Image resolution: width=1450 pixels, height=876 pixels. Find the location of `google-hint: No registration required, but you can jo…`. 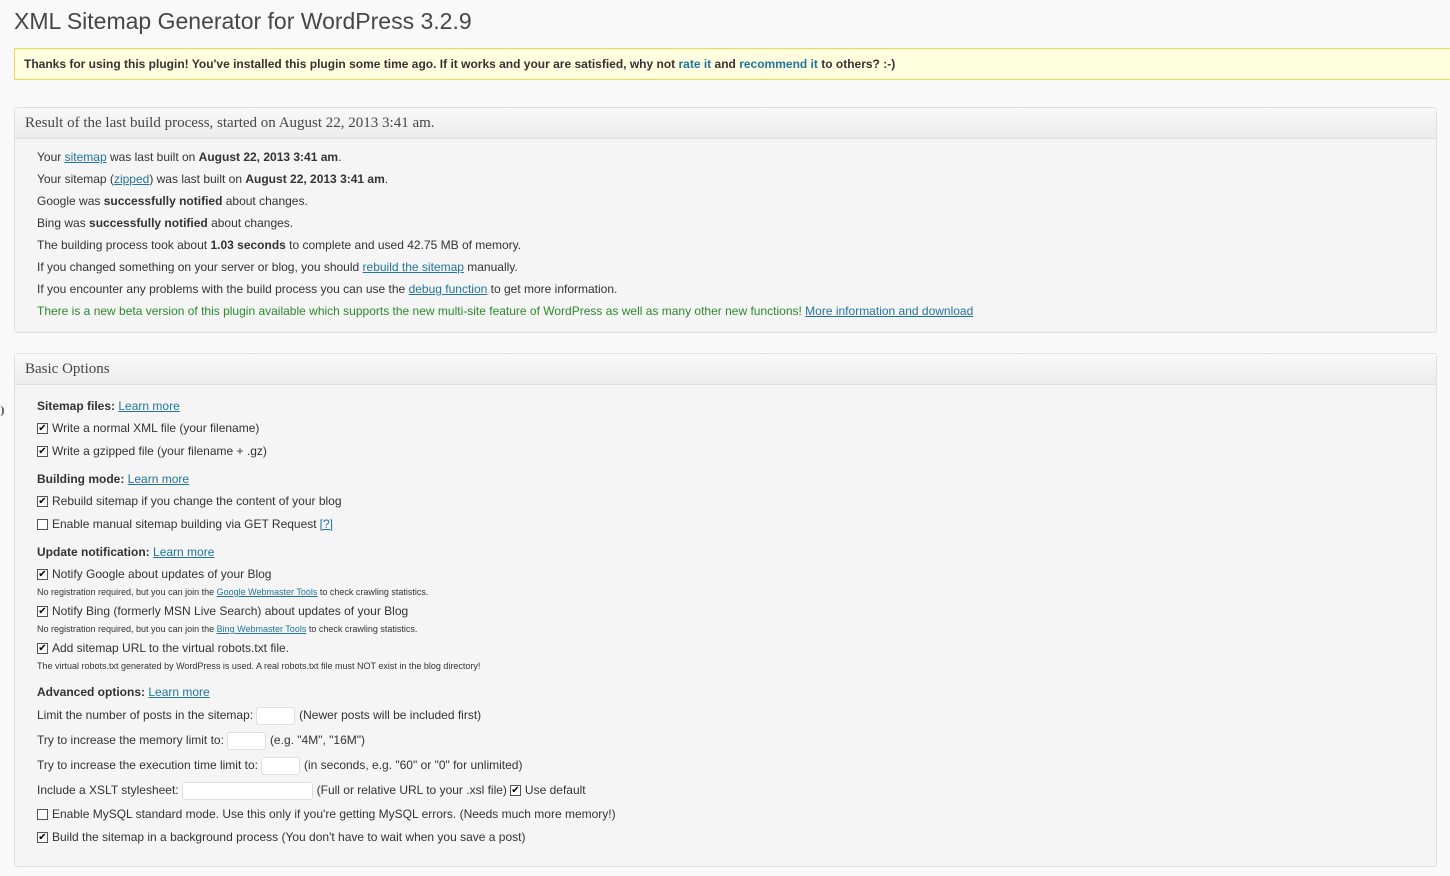

google-hint: No registration required, but you can jo… is located at coordinates (233, 592).